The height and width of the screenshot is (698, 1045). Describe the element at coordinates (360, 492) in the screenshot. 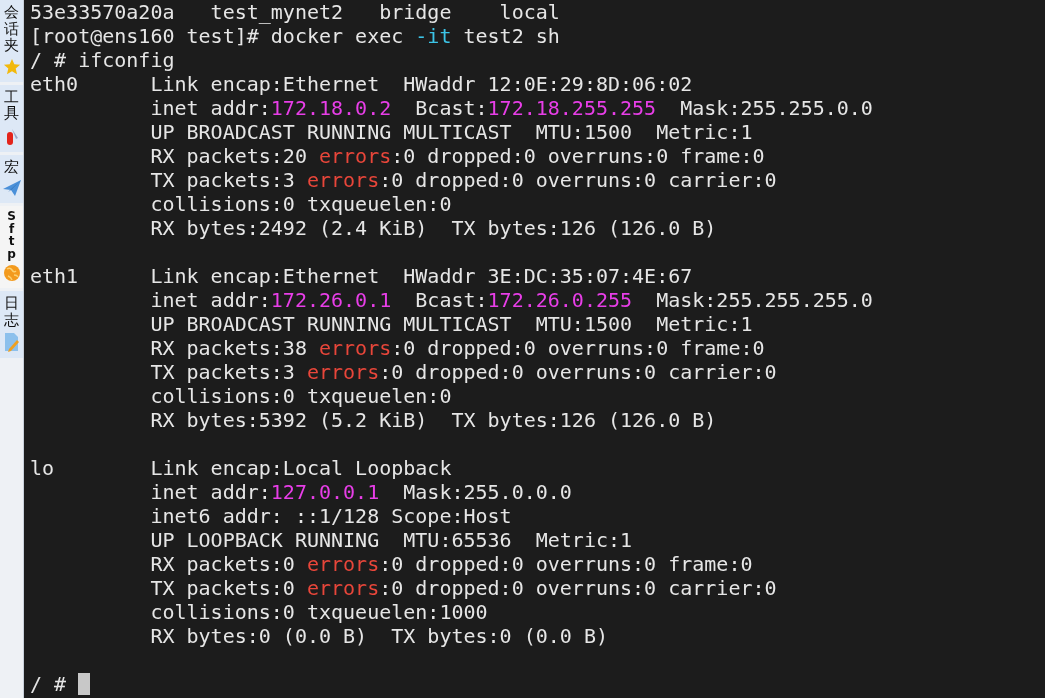

I see `terminal-line: inet addr:127.0.0.1 Mask:255.0.0.0` at that location.